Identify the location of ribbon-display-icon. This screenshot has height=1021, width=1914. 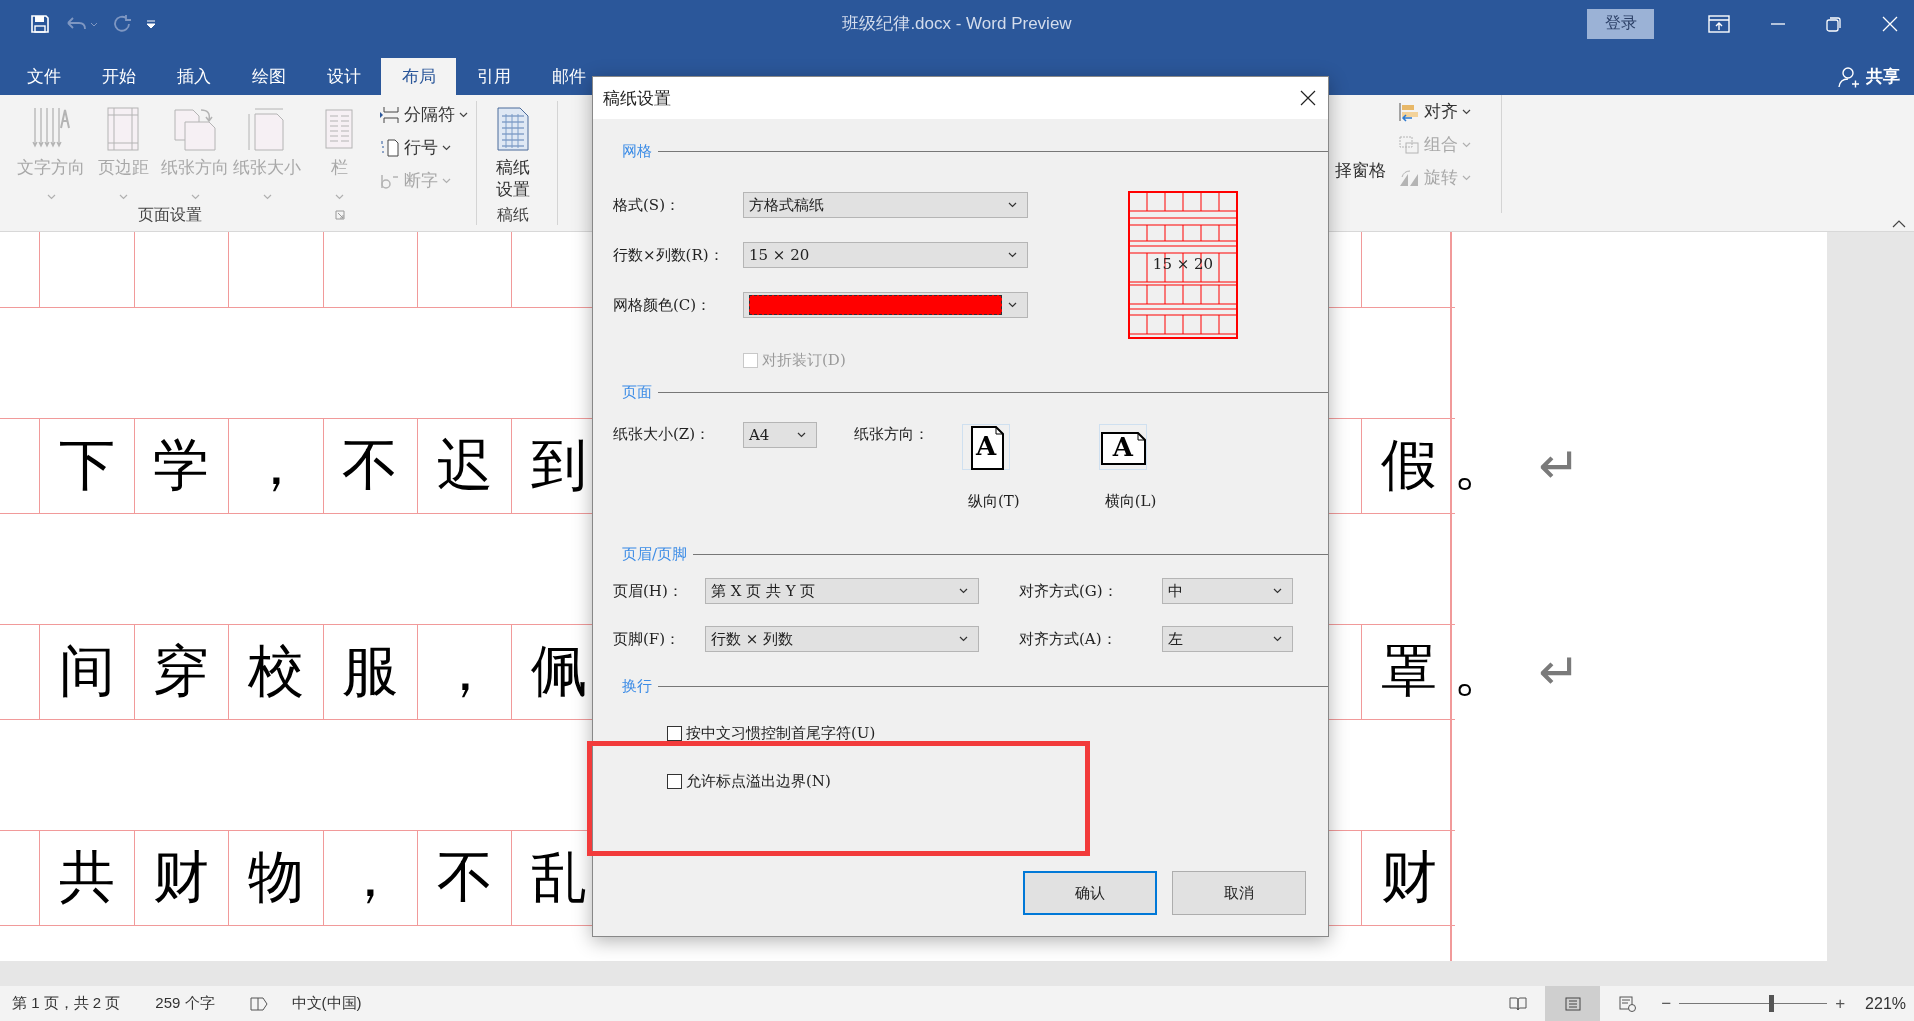
(1719, 23).